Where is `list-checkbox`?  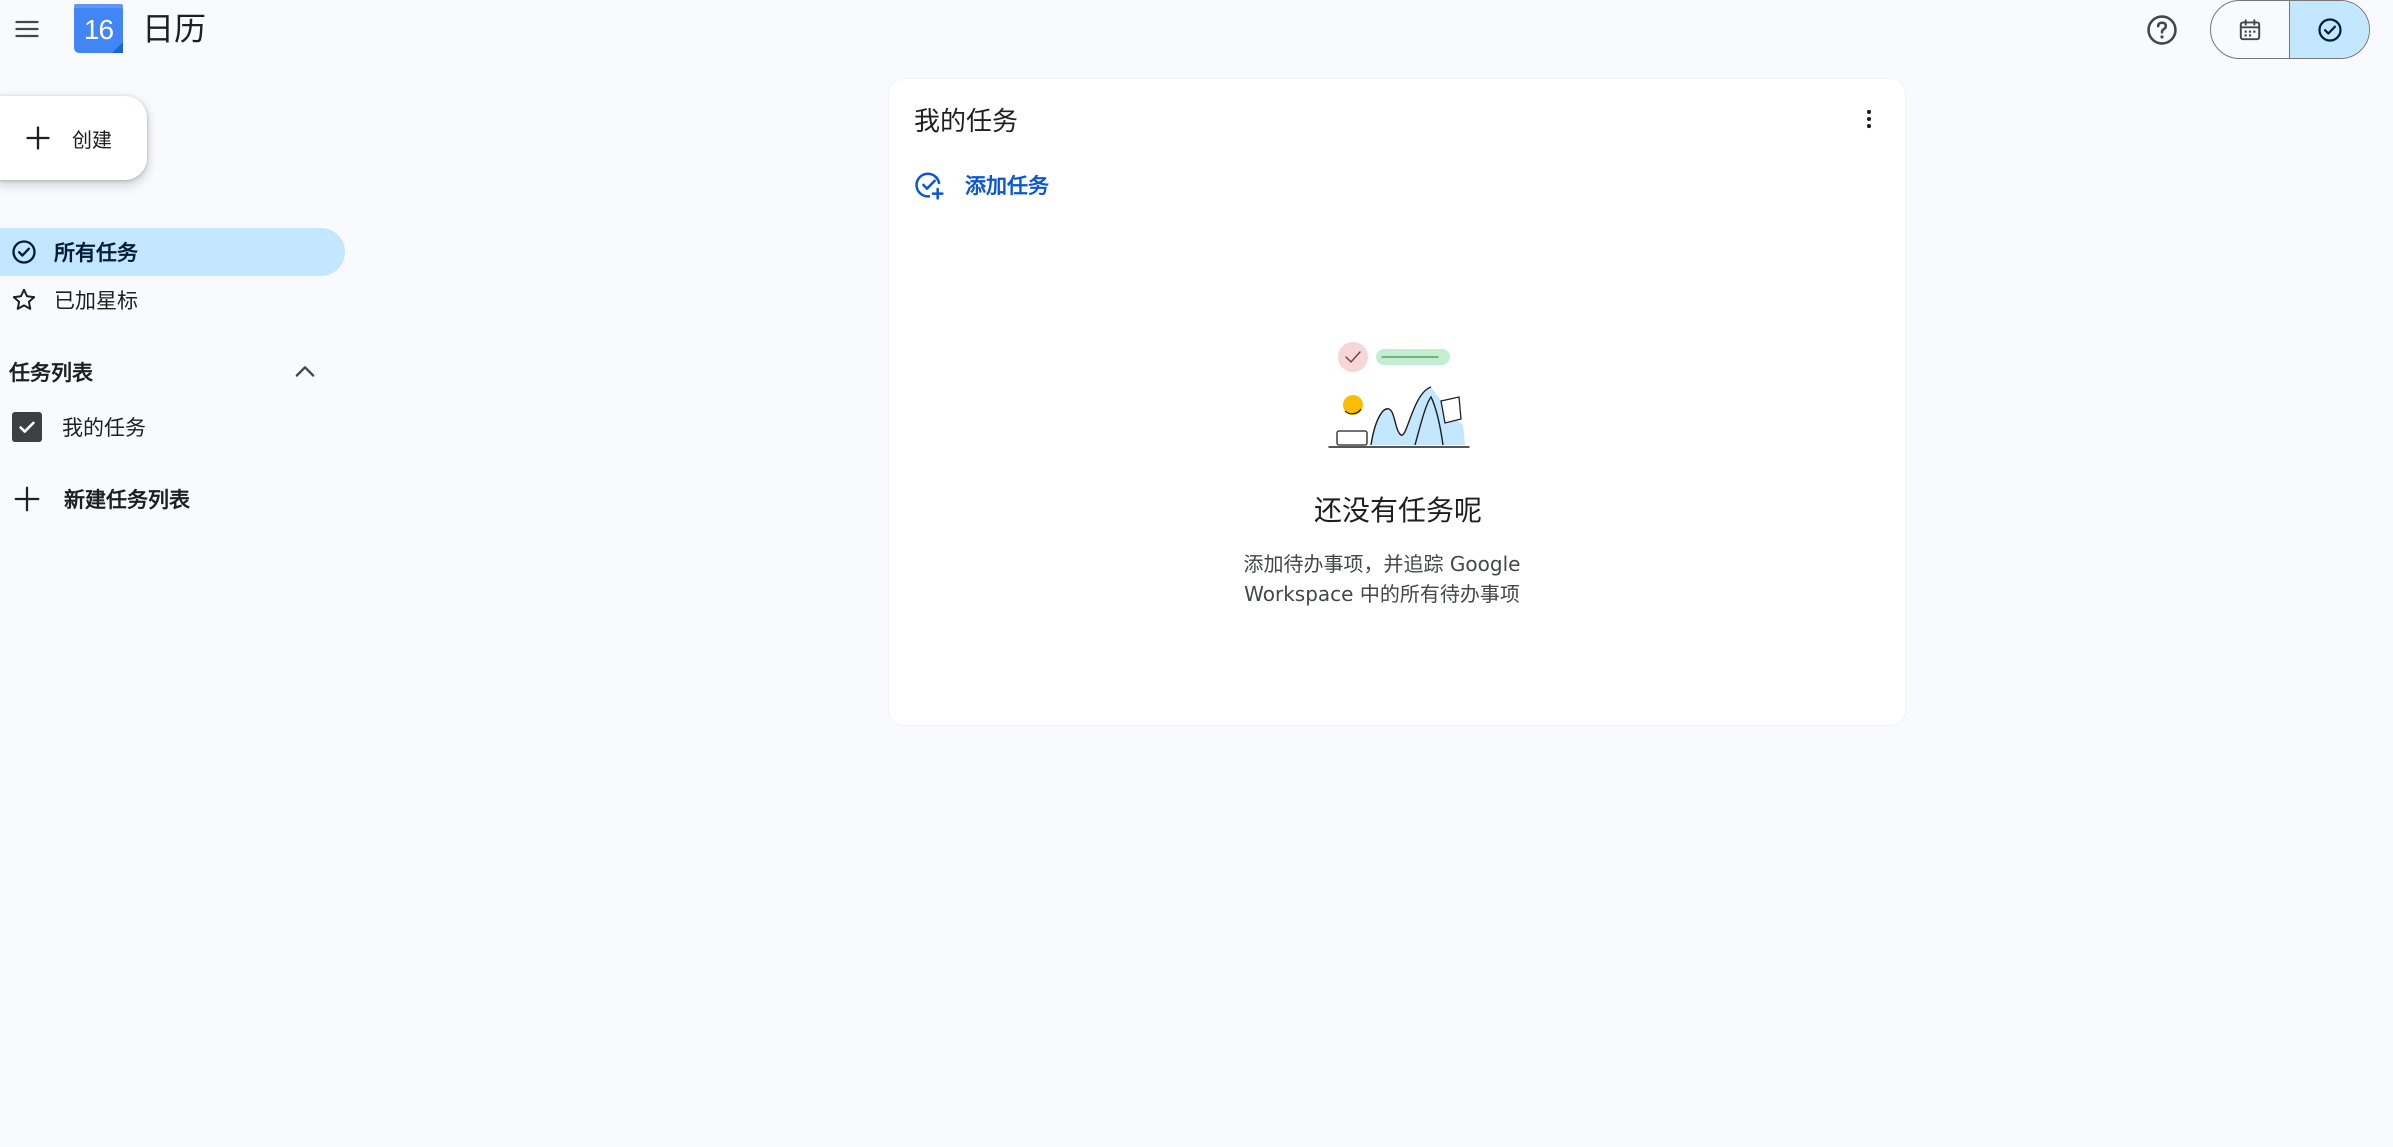
list-checkbox is located at coordinates (27, 427).